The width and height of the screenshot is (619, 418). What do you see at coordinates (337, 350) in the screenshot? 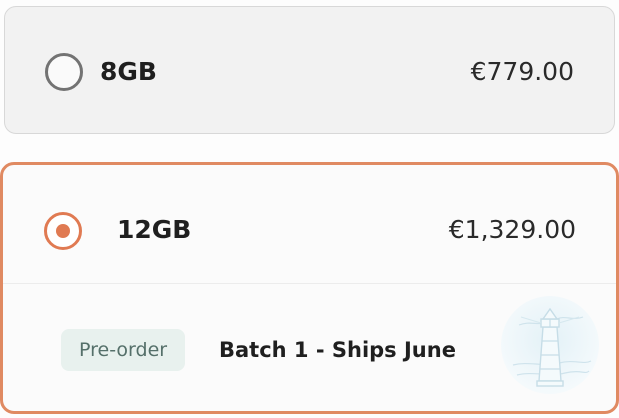
I see `shipping-batch-text: Batch 1 - Ships June` at bounding box center [337, 350].